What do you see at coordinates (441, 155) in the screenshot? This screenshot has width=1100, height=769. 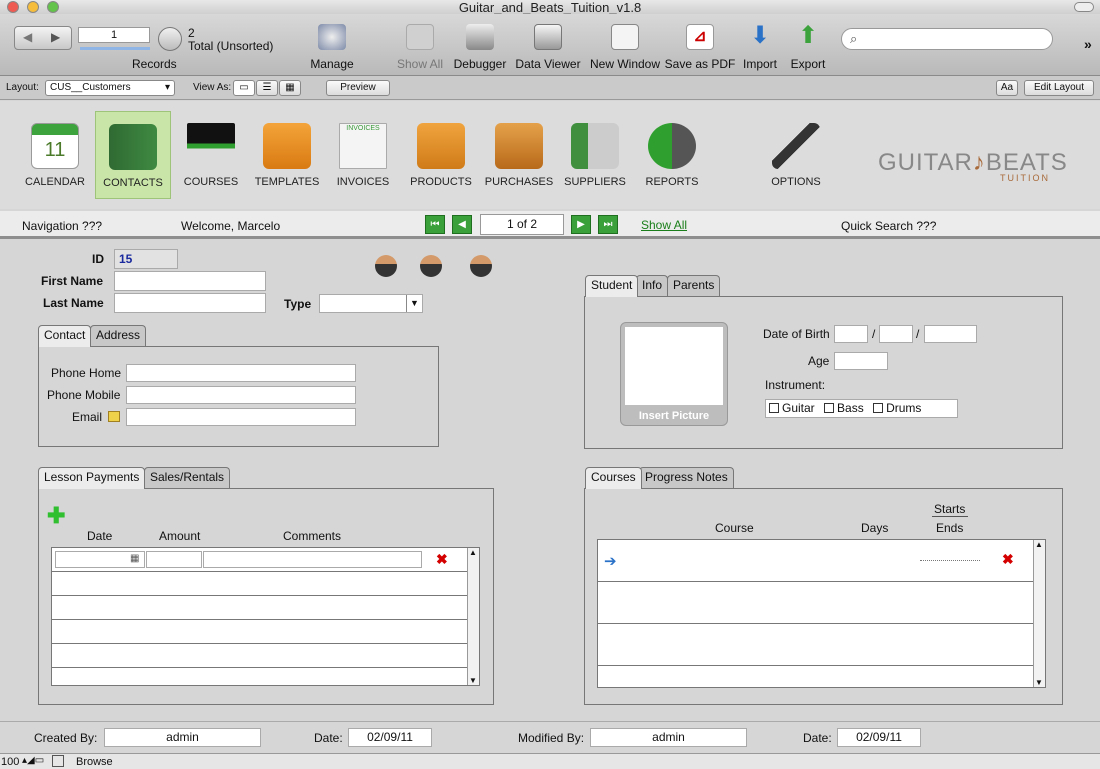 I see `nav-products: PRODUCTS` at bounding box center [441, 155].